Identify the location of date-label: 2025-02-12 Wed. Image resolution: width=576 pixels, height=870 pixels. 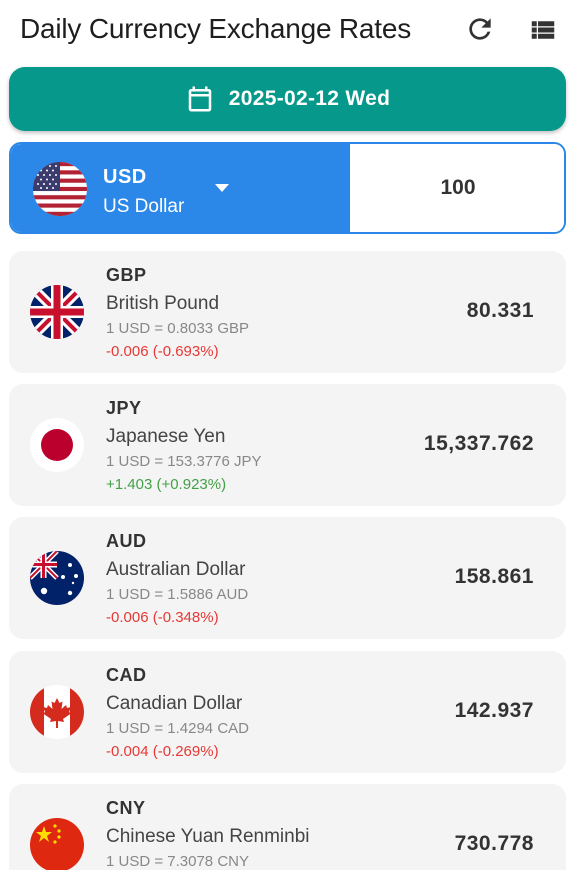
(309, 98).